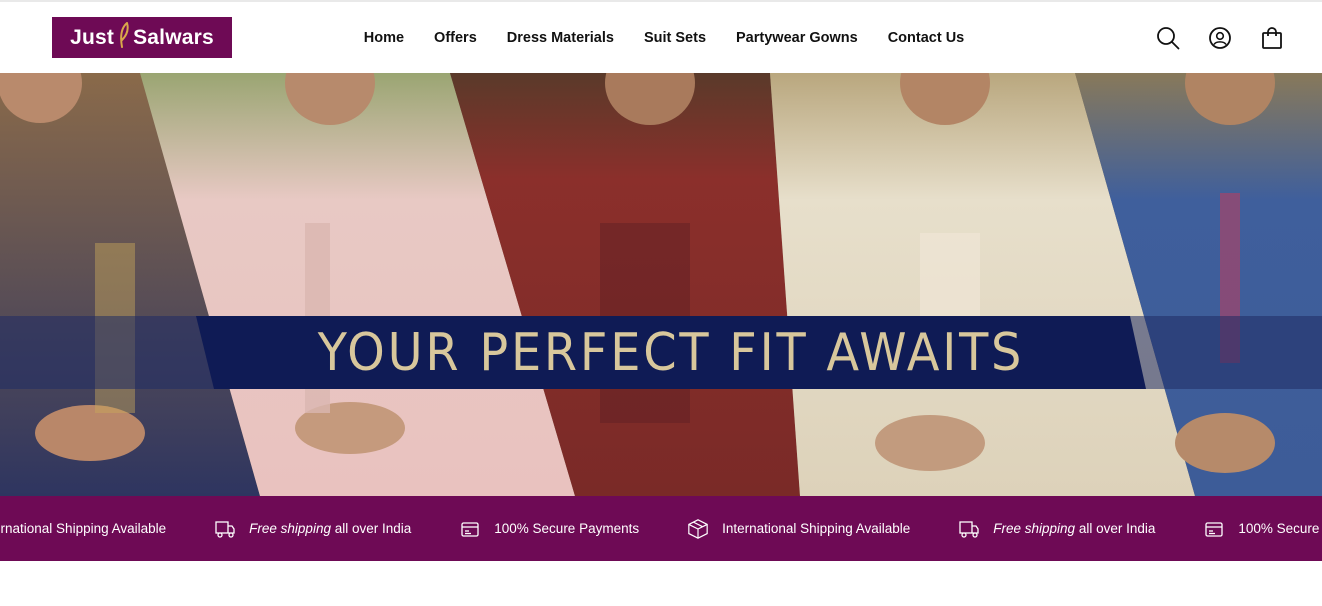 The height and width of the screenshot is (606, 1322). Describe the element at coordinates (92, 37) in the screenshot. I see `brand-name-left: Just` at that location.